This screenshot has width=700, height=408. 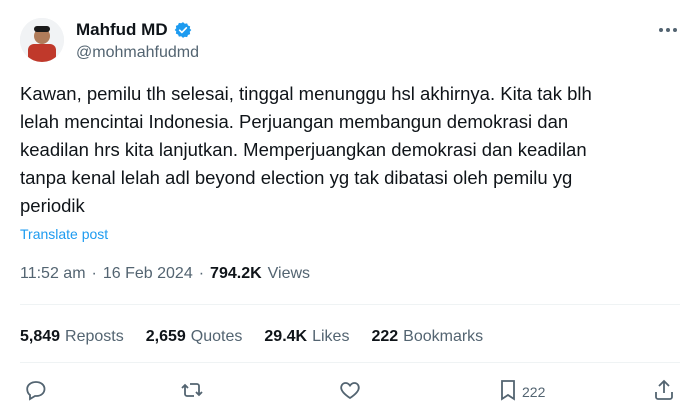 I want to click on likes-label: Likes, so click(x=331, y=336).